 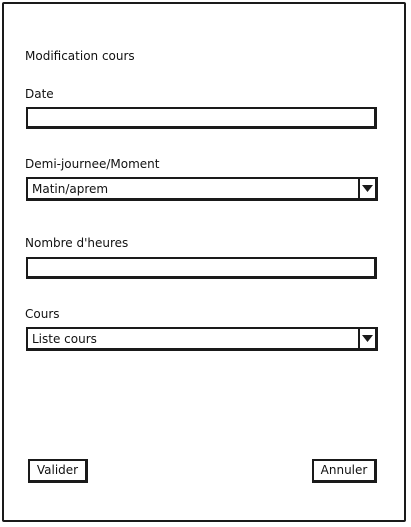 I want to click on hours-label: Nombre d'heures, so click(x=77, y=243).